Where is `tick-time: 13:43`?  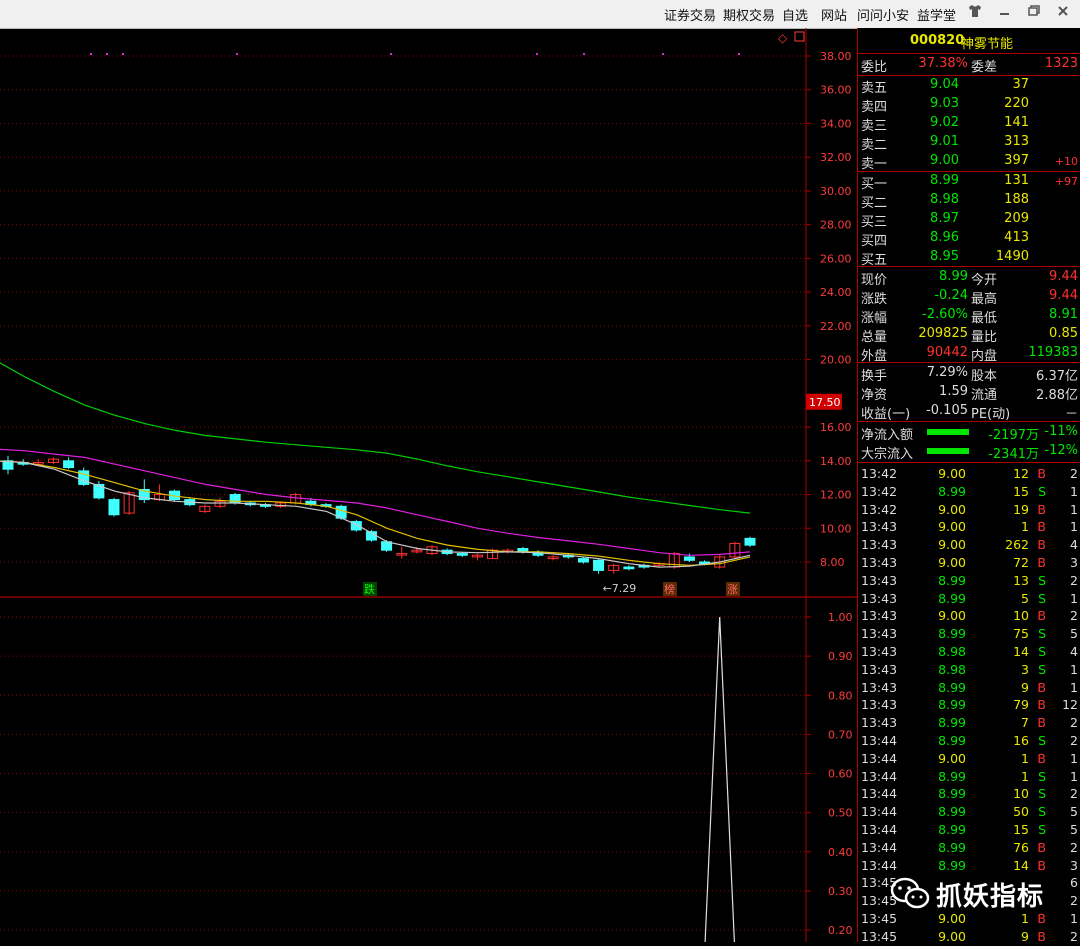
tick-time: 13:43 is located at coordinates (879, 598).